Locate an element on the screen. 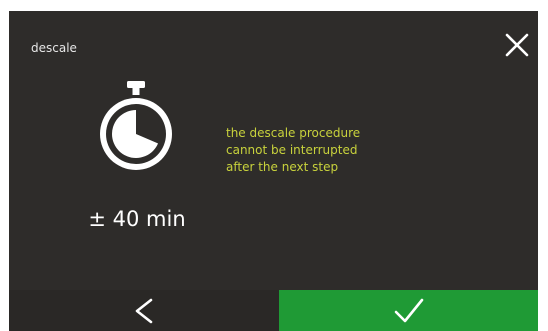  confirm-button is located at coordinates (408, 310).